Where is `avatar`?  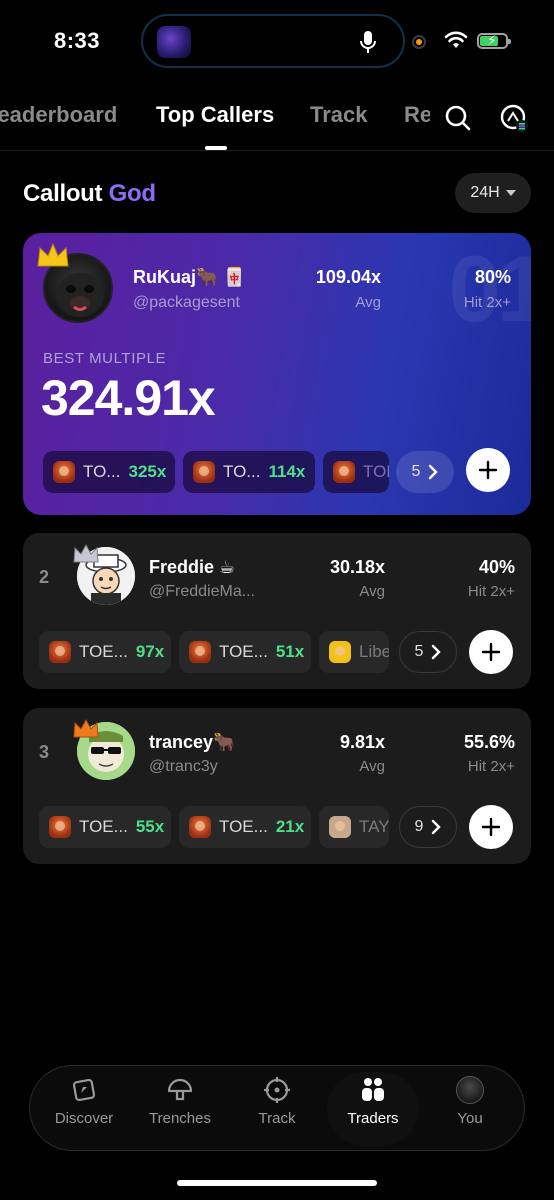
avatar is located at coordinates (470, 1090).